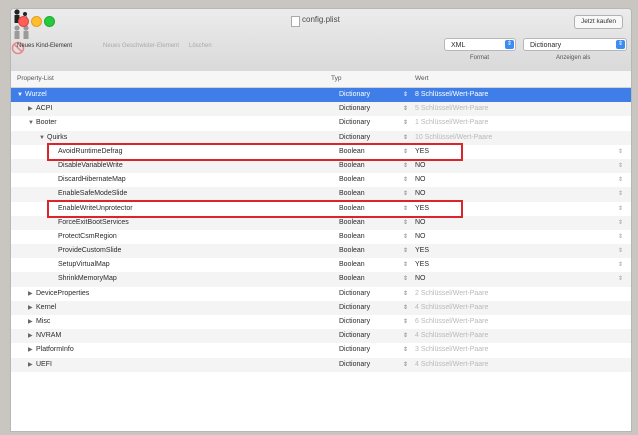  What do you see at coordinates (321, 95) in the screenshot?
I see `table-row: ▼ Wurzel Dictionary ⇕ 8 Schlüssel/Wert-Paare` at bounding box center [321, 95].